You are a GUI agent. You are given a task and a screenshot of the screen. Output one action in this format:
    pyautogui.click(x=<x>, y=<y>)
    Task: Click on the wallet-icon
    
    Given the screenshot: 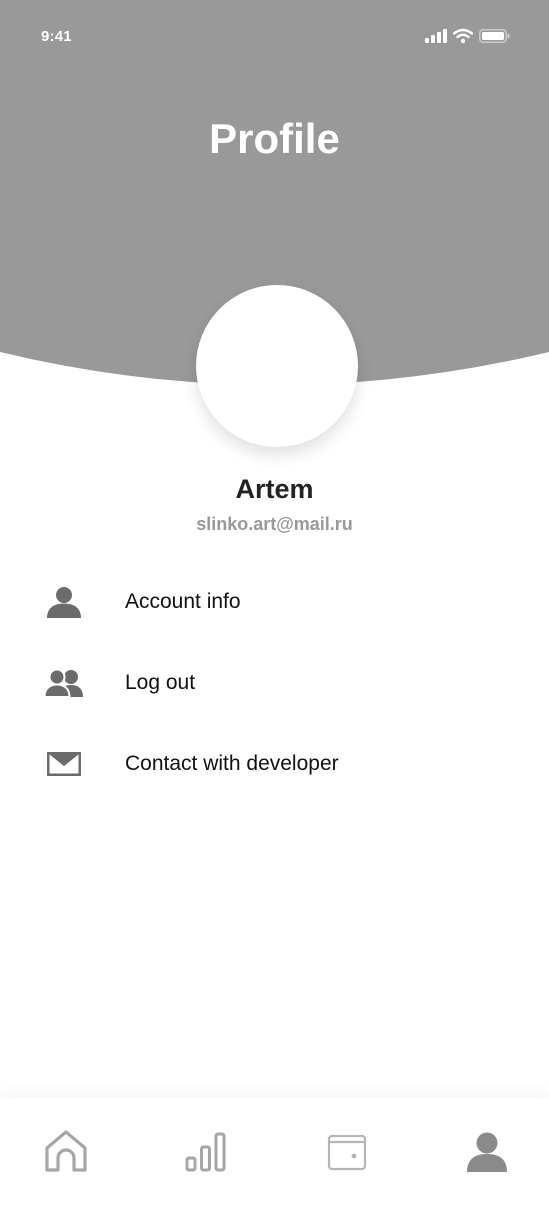 What is the action you would take?
    pyautogui.click(x=346, y=1152)
    